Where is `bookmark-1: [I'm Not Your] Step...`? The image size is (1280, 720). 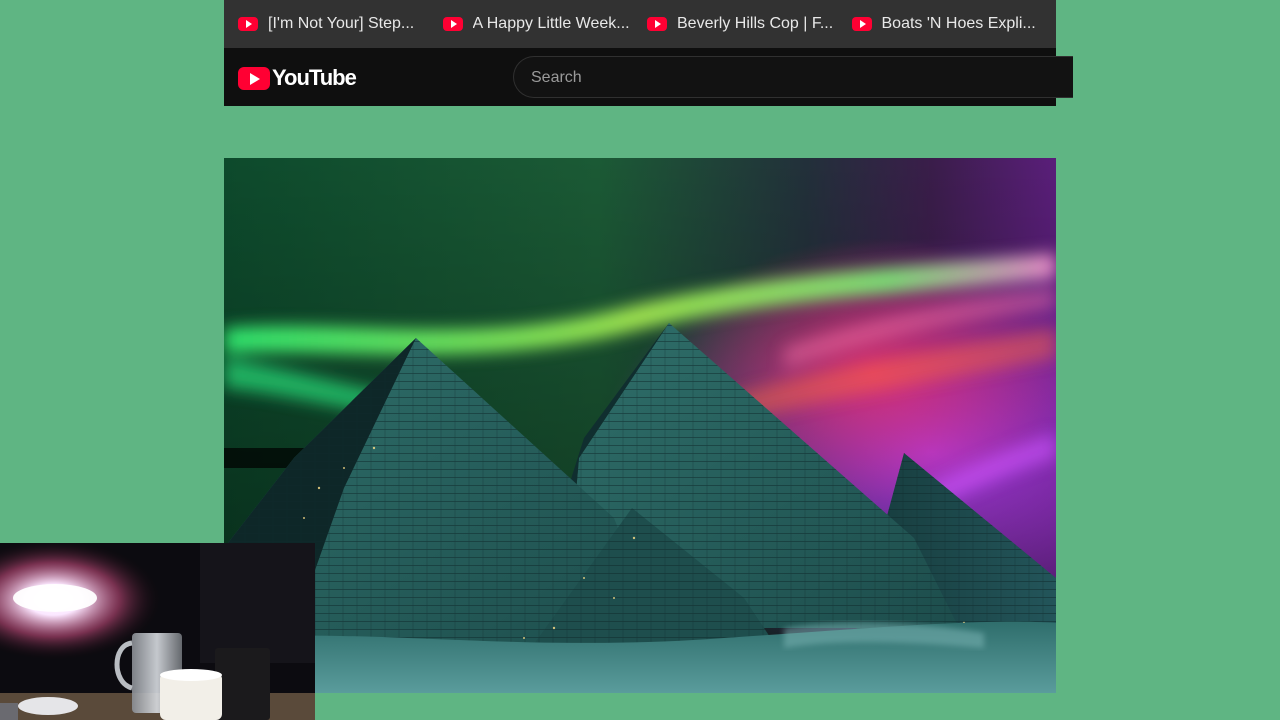
bookmark-1: [I'm Not Your] Step... is located at coordinates (340, 24).